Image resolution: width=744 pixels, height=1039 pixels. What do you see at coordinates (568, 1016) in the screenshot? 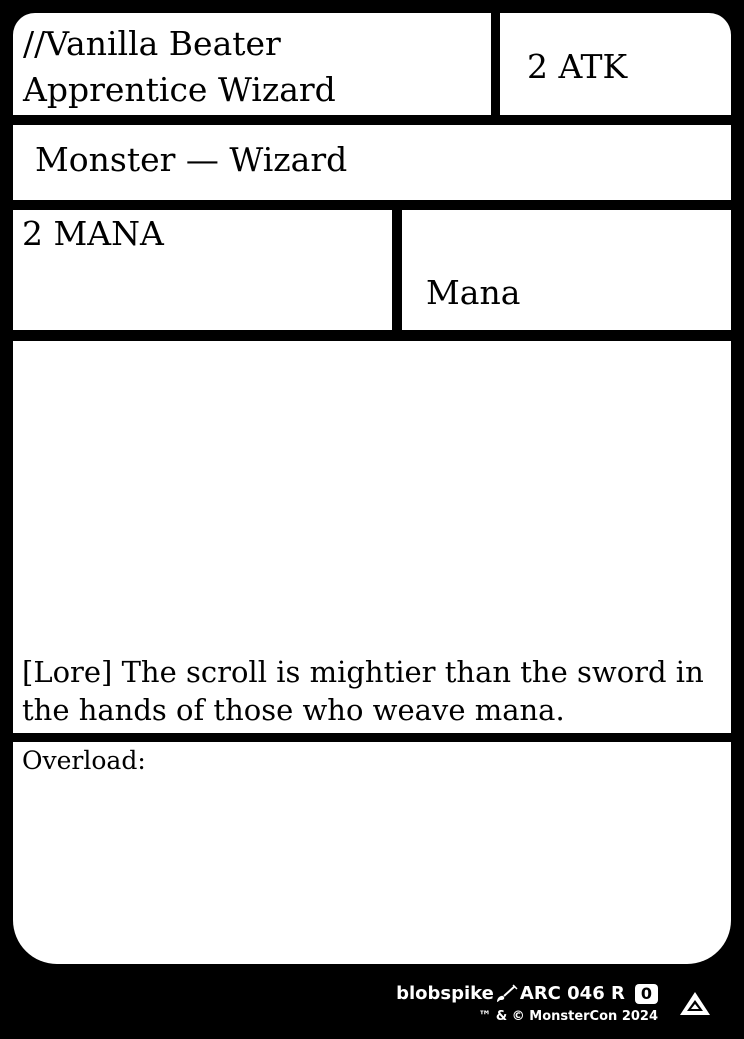
I see `copyright-notice: ™ & © MonsterCon 2024` at bounding box center [568, 1016].